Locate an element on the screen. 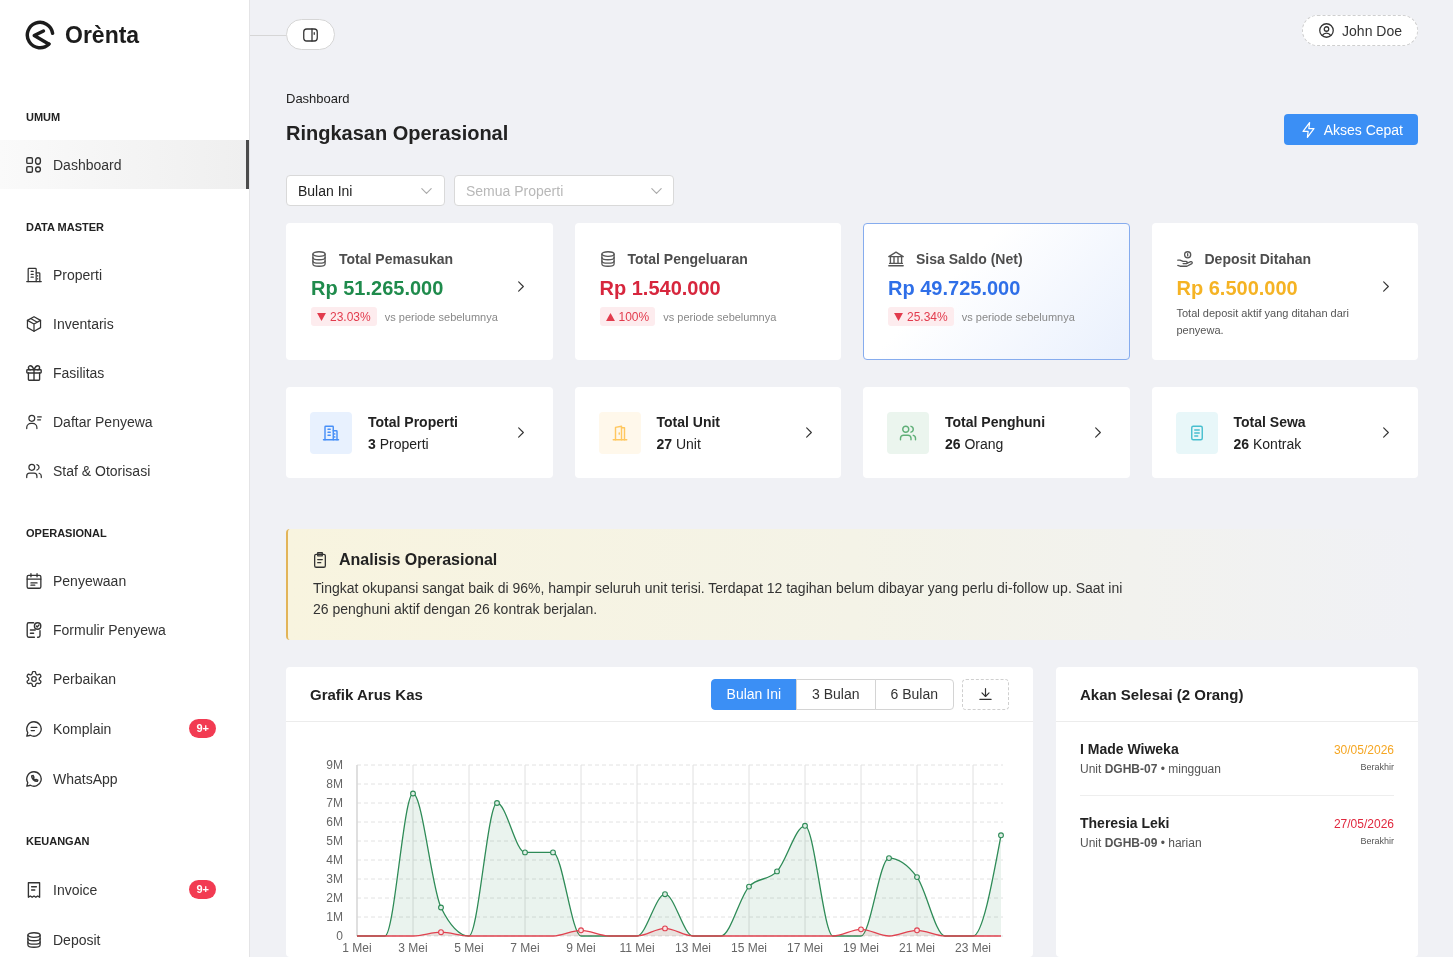 The image size is (1453, 957). section-title: DATA MASTER is located at coordinates (65, 227).